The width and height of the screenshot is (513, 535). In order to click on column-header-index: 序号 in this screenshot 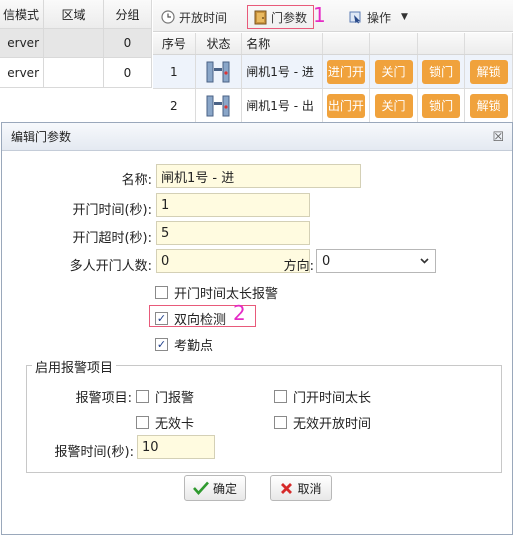, I will do `click(174, 43)`.